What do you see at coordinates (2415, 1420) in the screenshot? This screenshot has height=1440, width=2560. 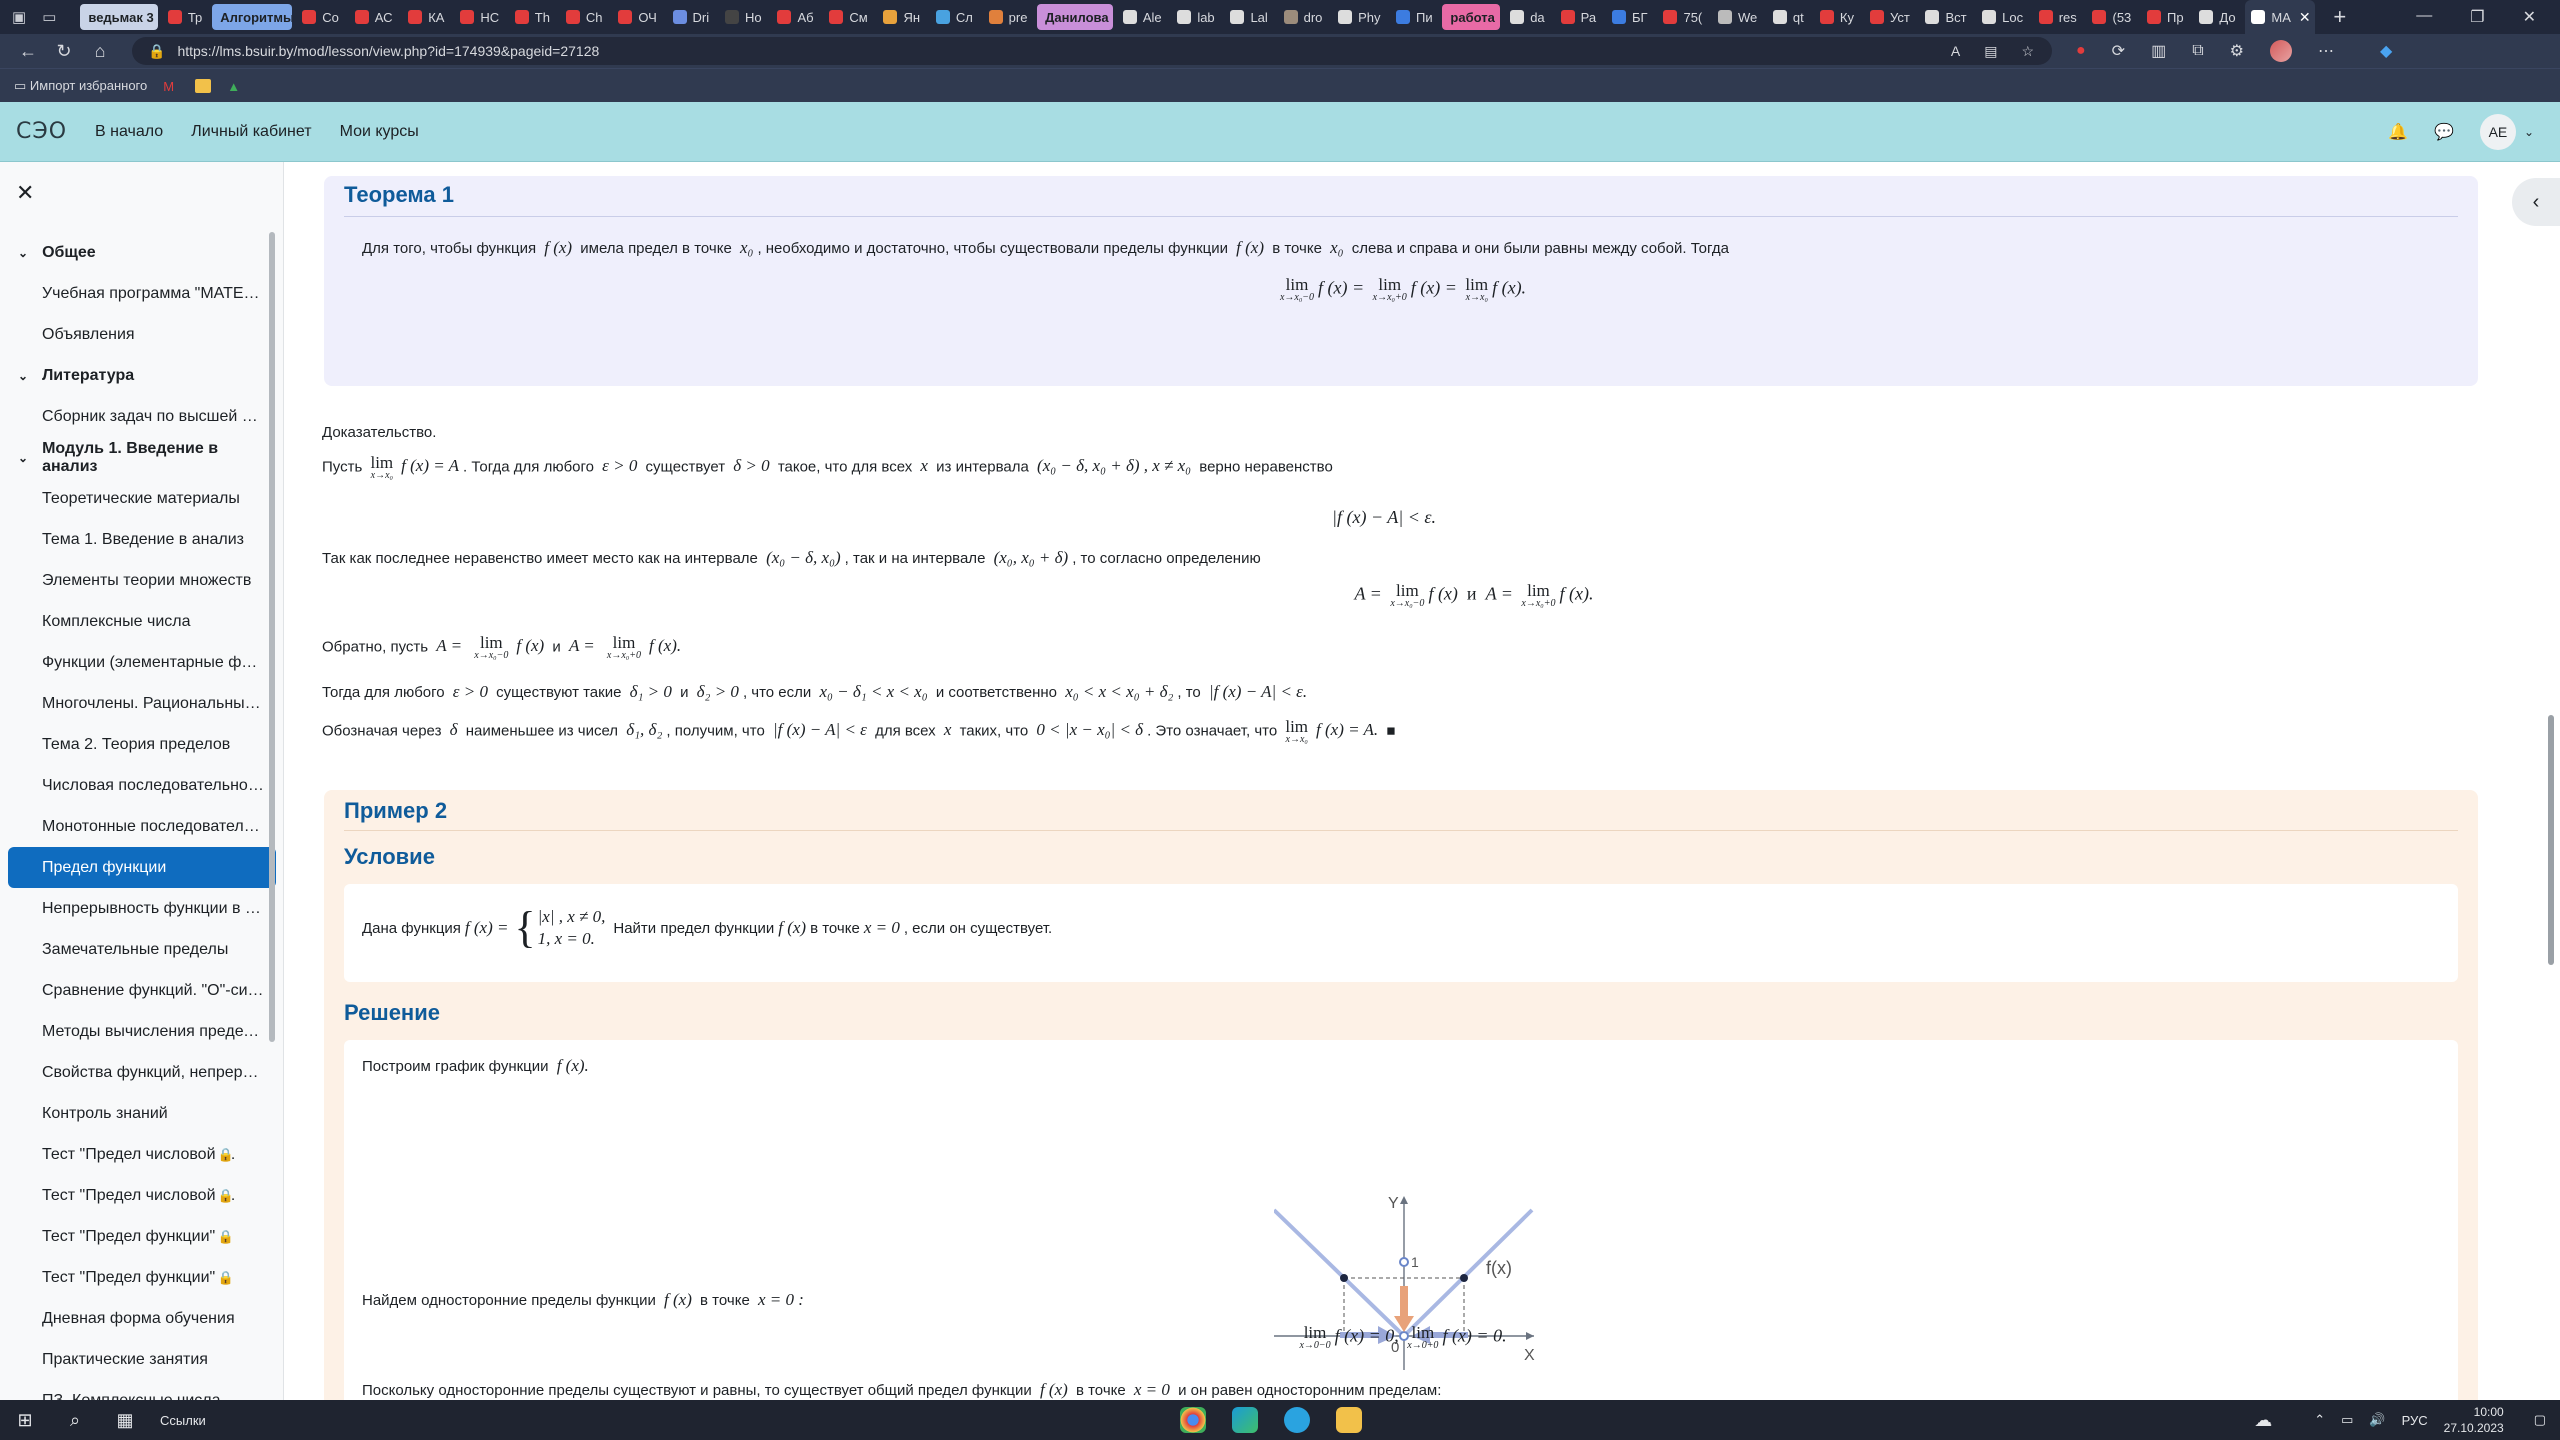 I see `language-indicator: РУС` at bounding box center [2415, 1420].